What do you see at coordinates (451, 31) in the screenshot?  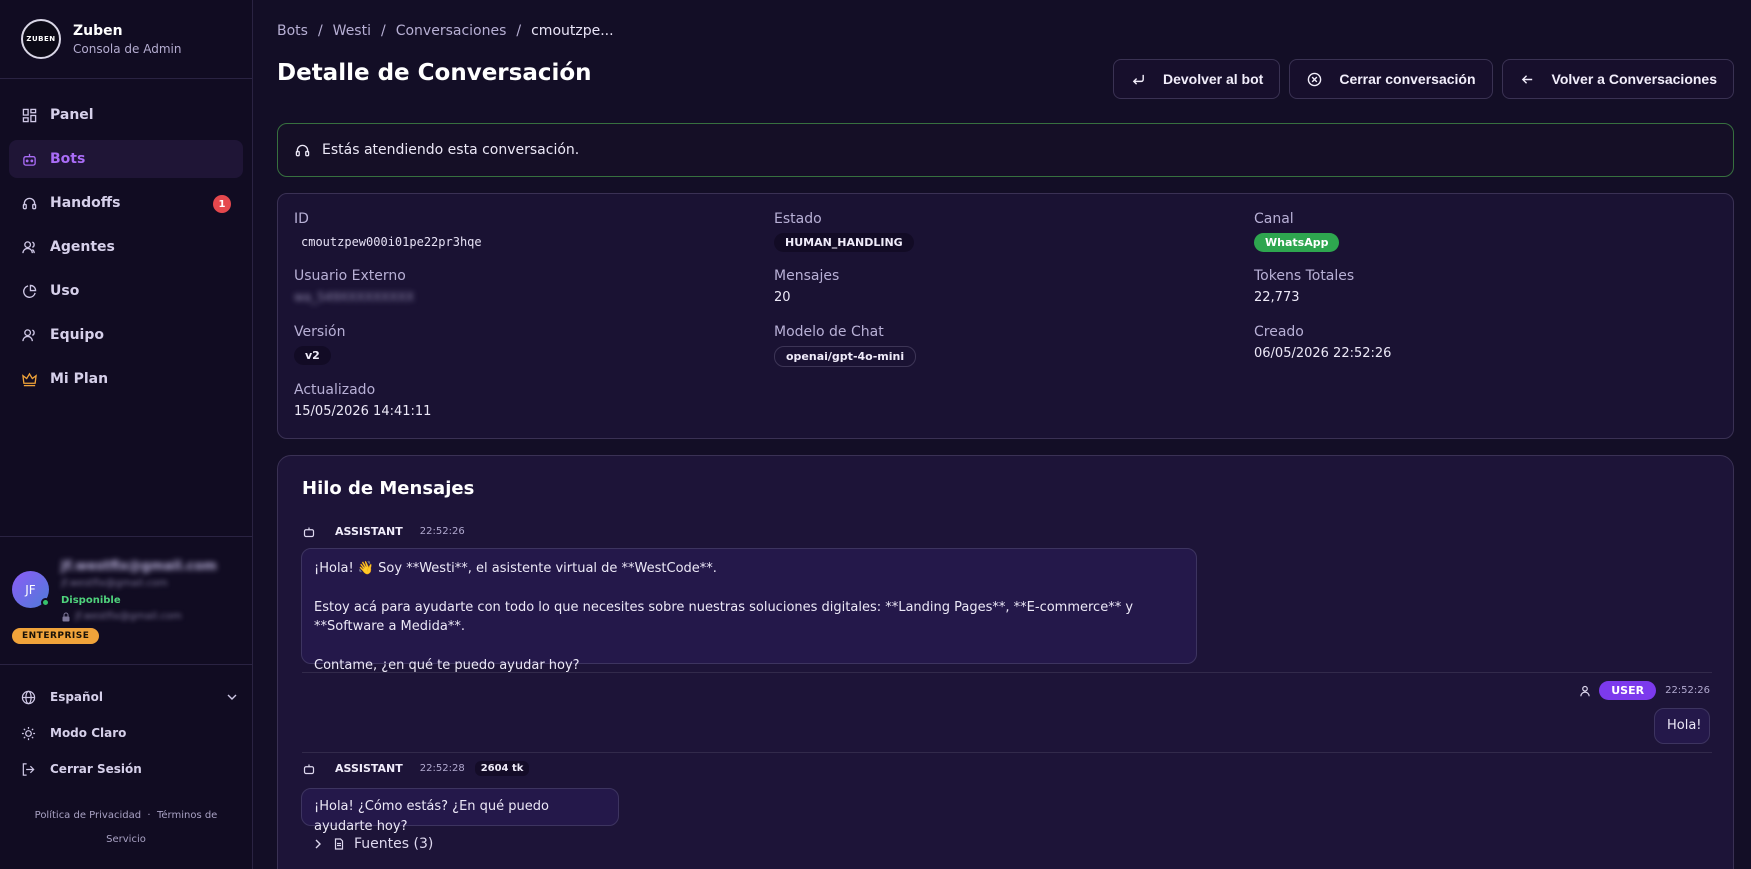 I see `breadcrumb-conversations: Conversaciones` at bounding box center [451, 31].